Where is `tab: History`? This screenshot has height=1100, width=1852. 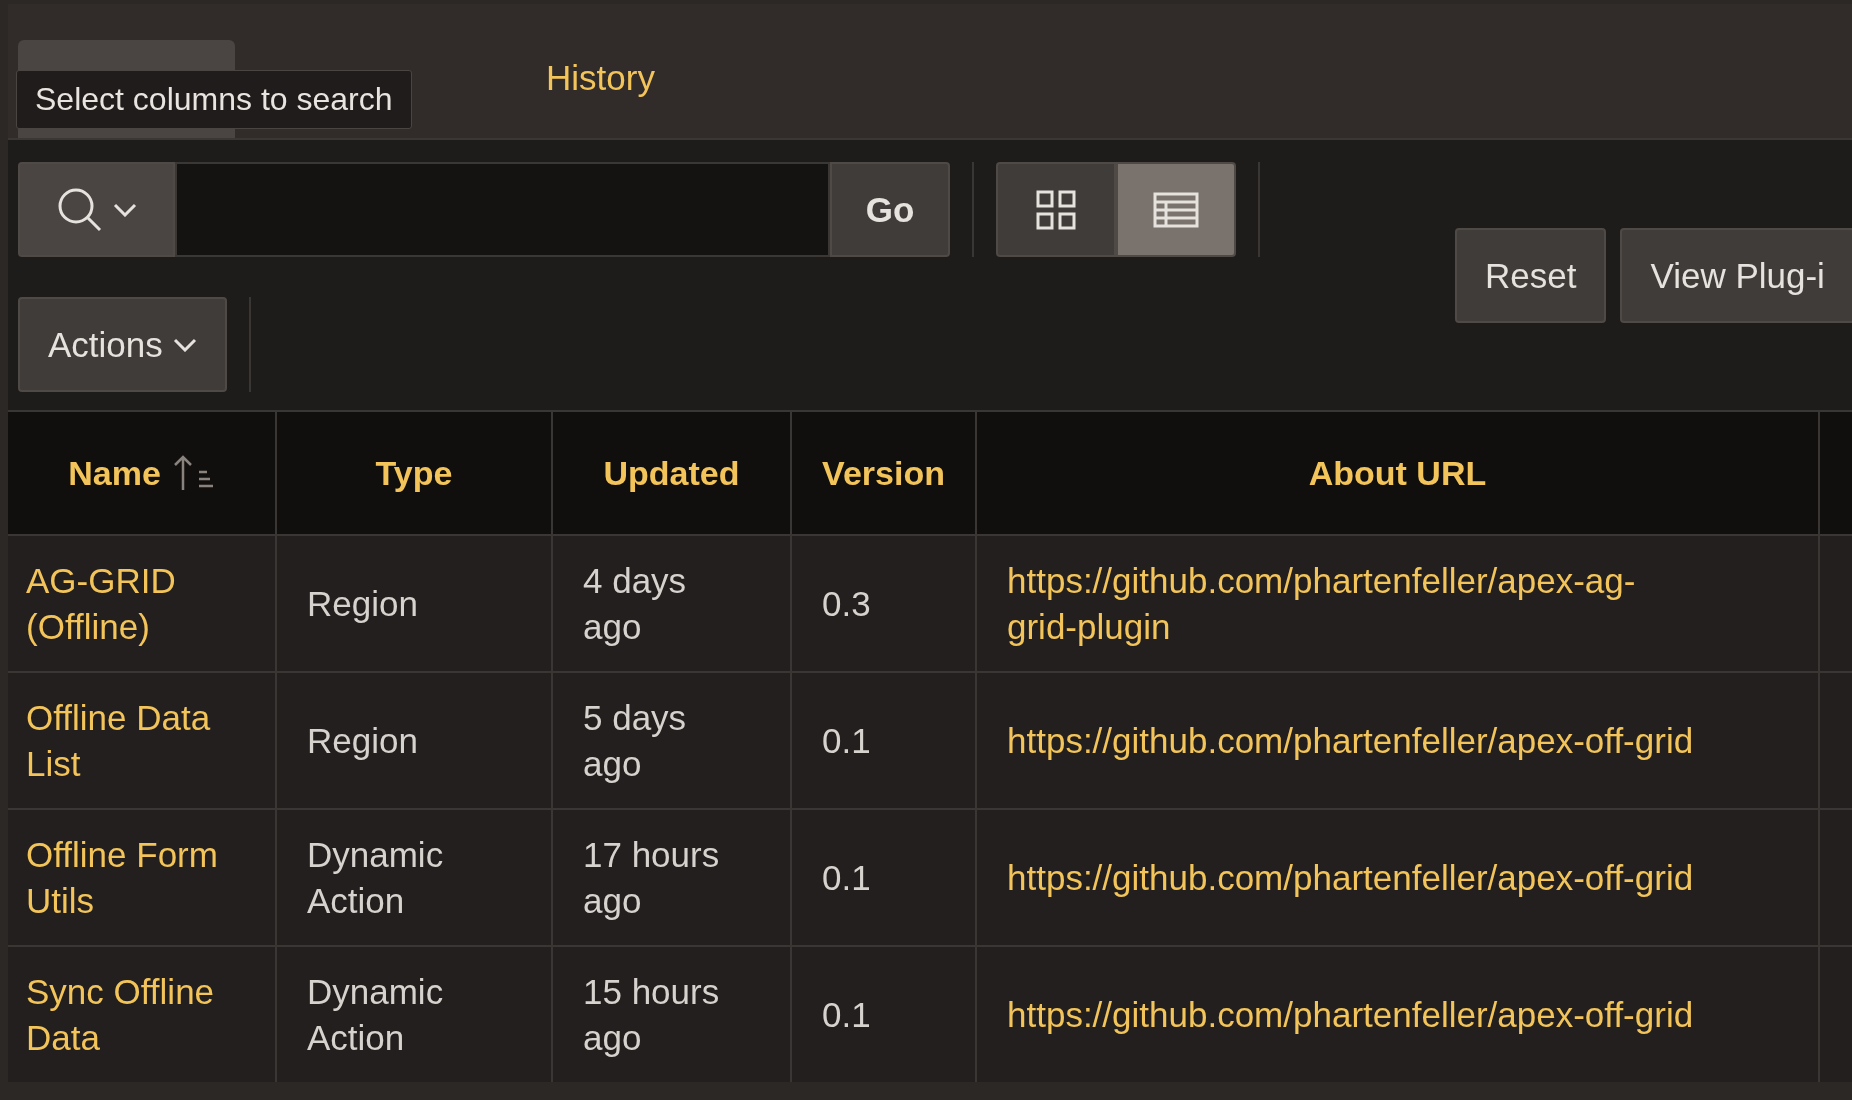 tab: History is located at coordinates (600, 89).